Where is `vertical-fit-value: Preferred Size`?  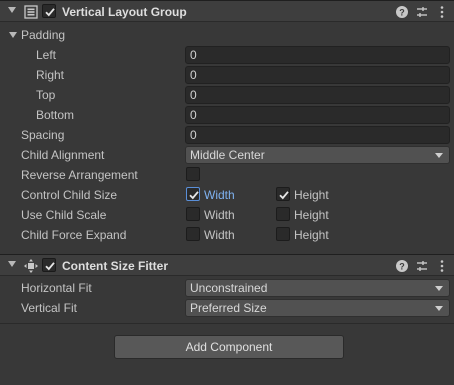
vertical-fit-value: Preferred Size is located at coordinates (228, 308).